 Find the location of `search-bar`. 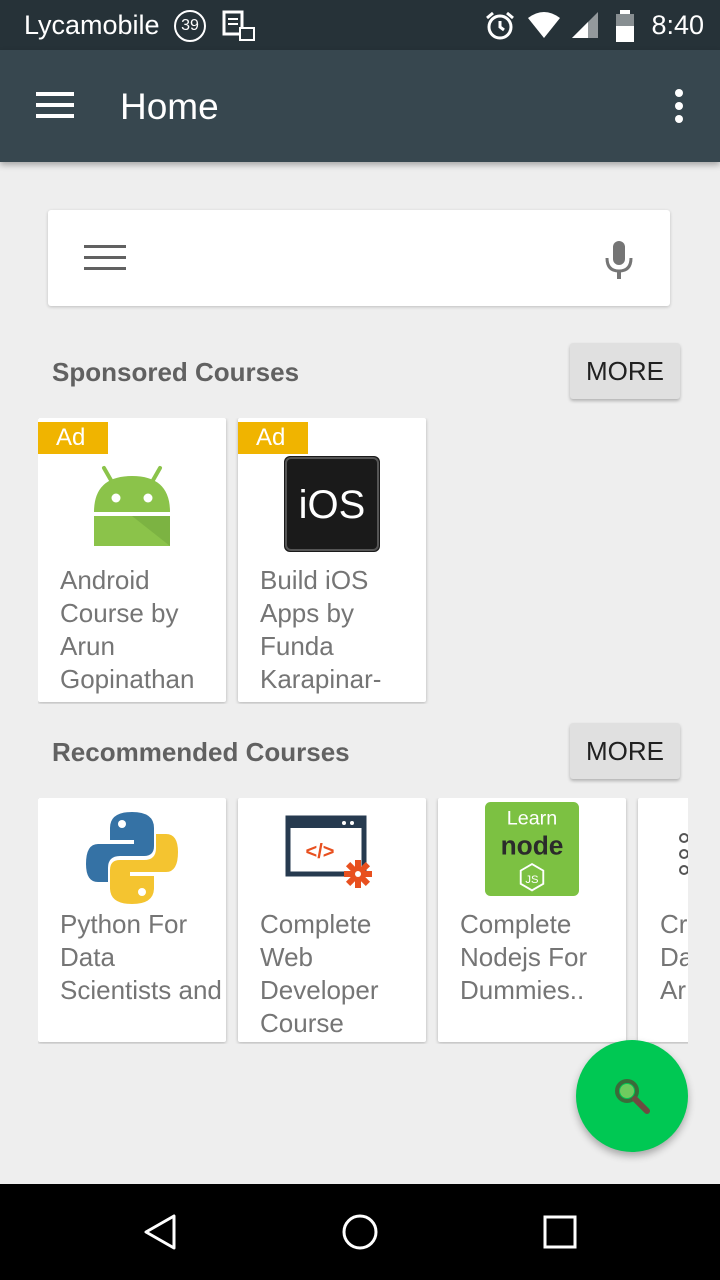

search-bar is located at coordinates (359, 258).